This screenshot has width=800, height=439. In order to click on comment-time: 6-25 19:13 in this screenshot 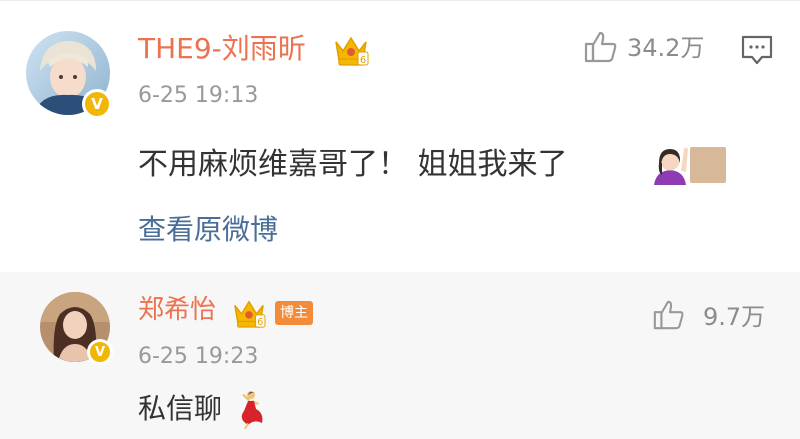, I will do `click(198, 95)`.